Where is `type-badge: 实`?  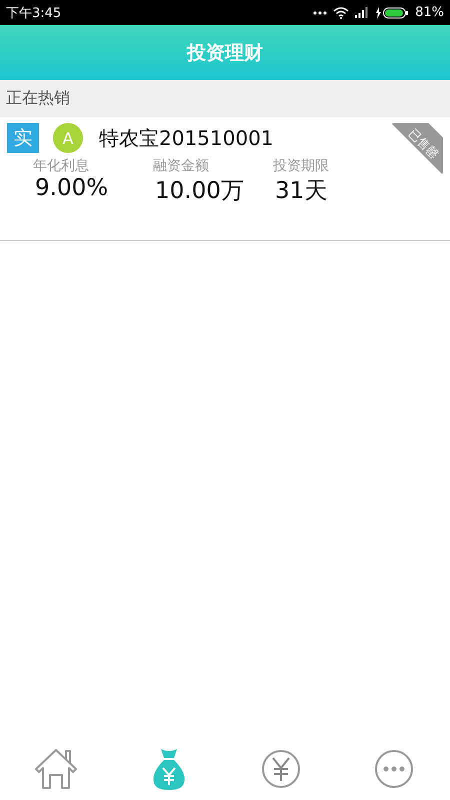 type-badge: 实 is located at coordinates (23, 138).